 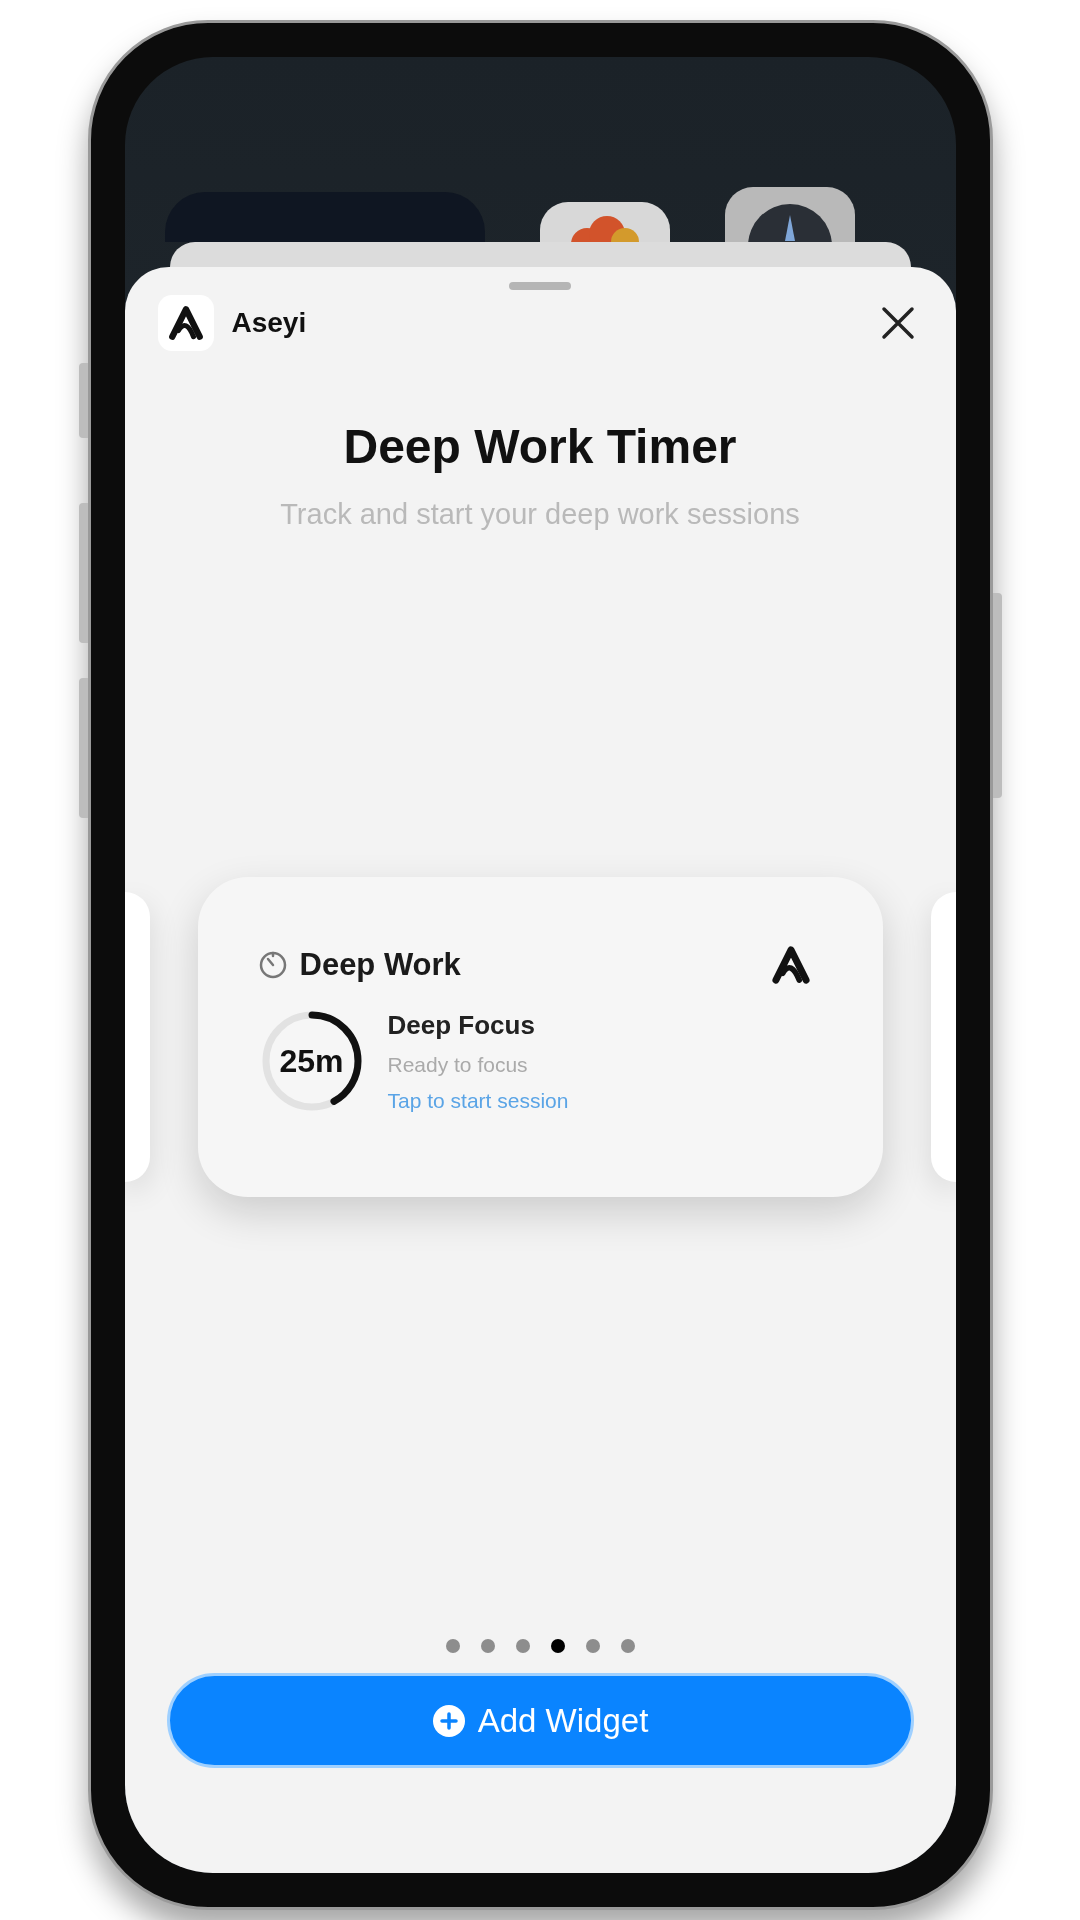 What do you see at coordinates (540, 1720) in the screenshot?
I see `add-widget-button: Add Widget` at bounding box center [540, 1720].